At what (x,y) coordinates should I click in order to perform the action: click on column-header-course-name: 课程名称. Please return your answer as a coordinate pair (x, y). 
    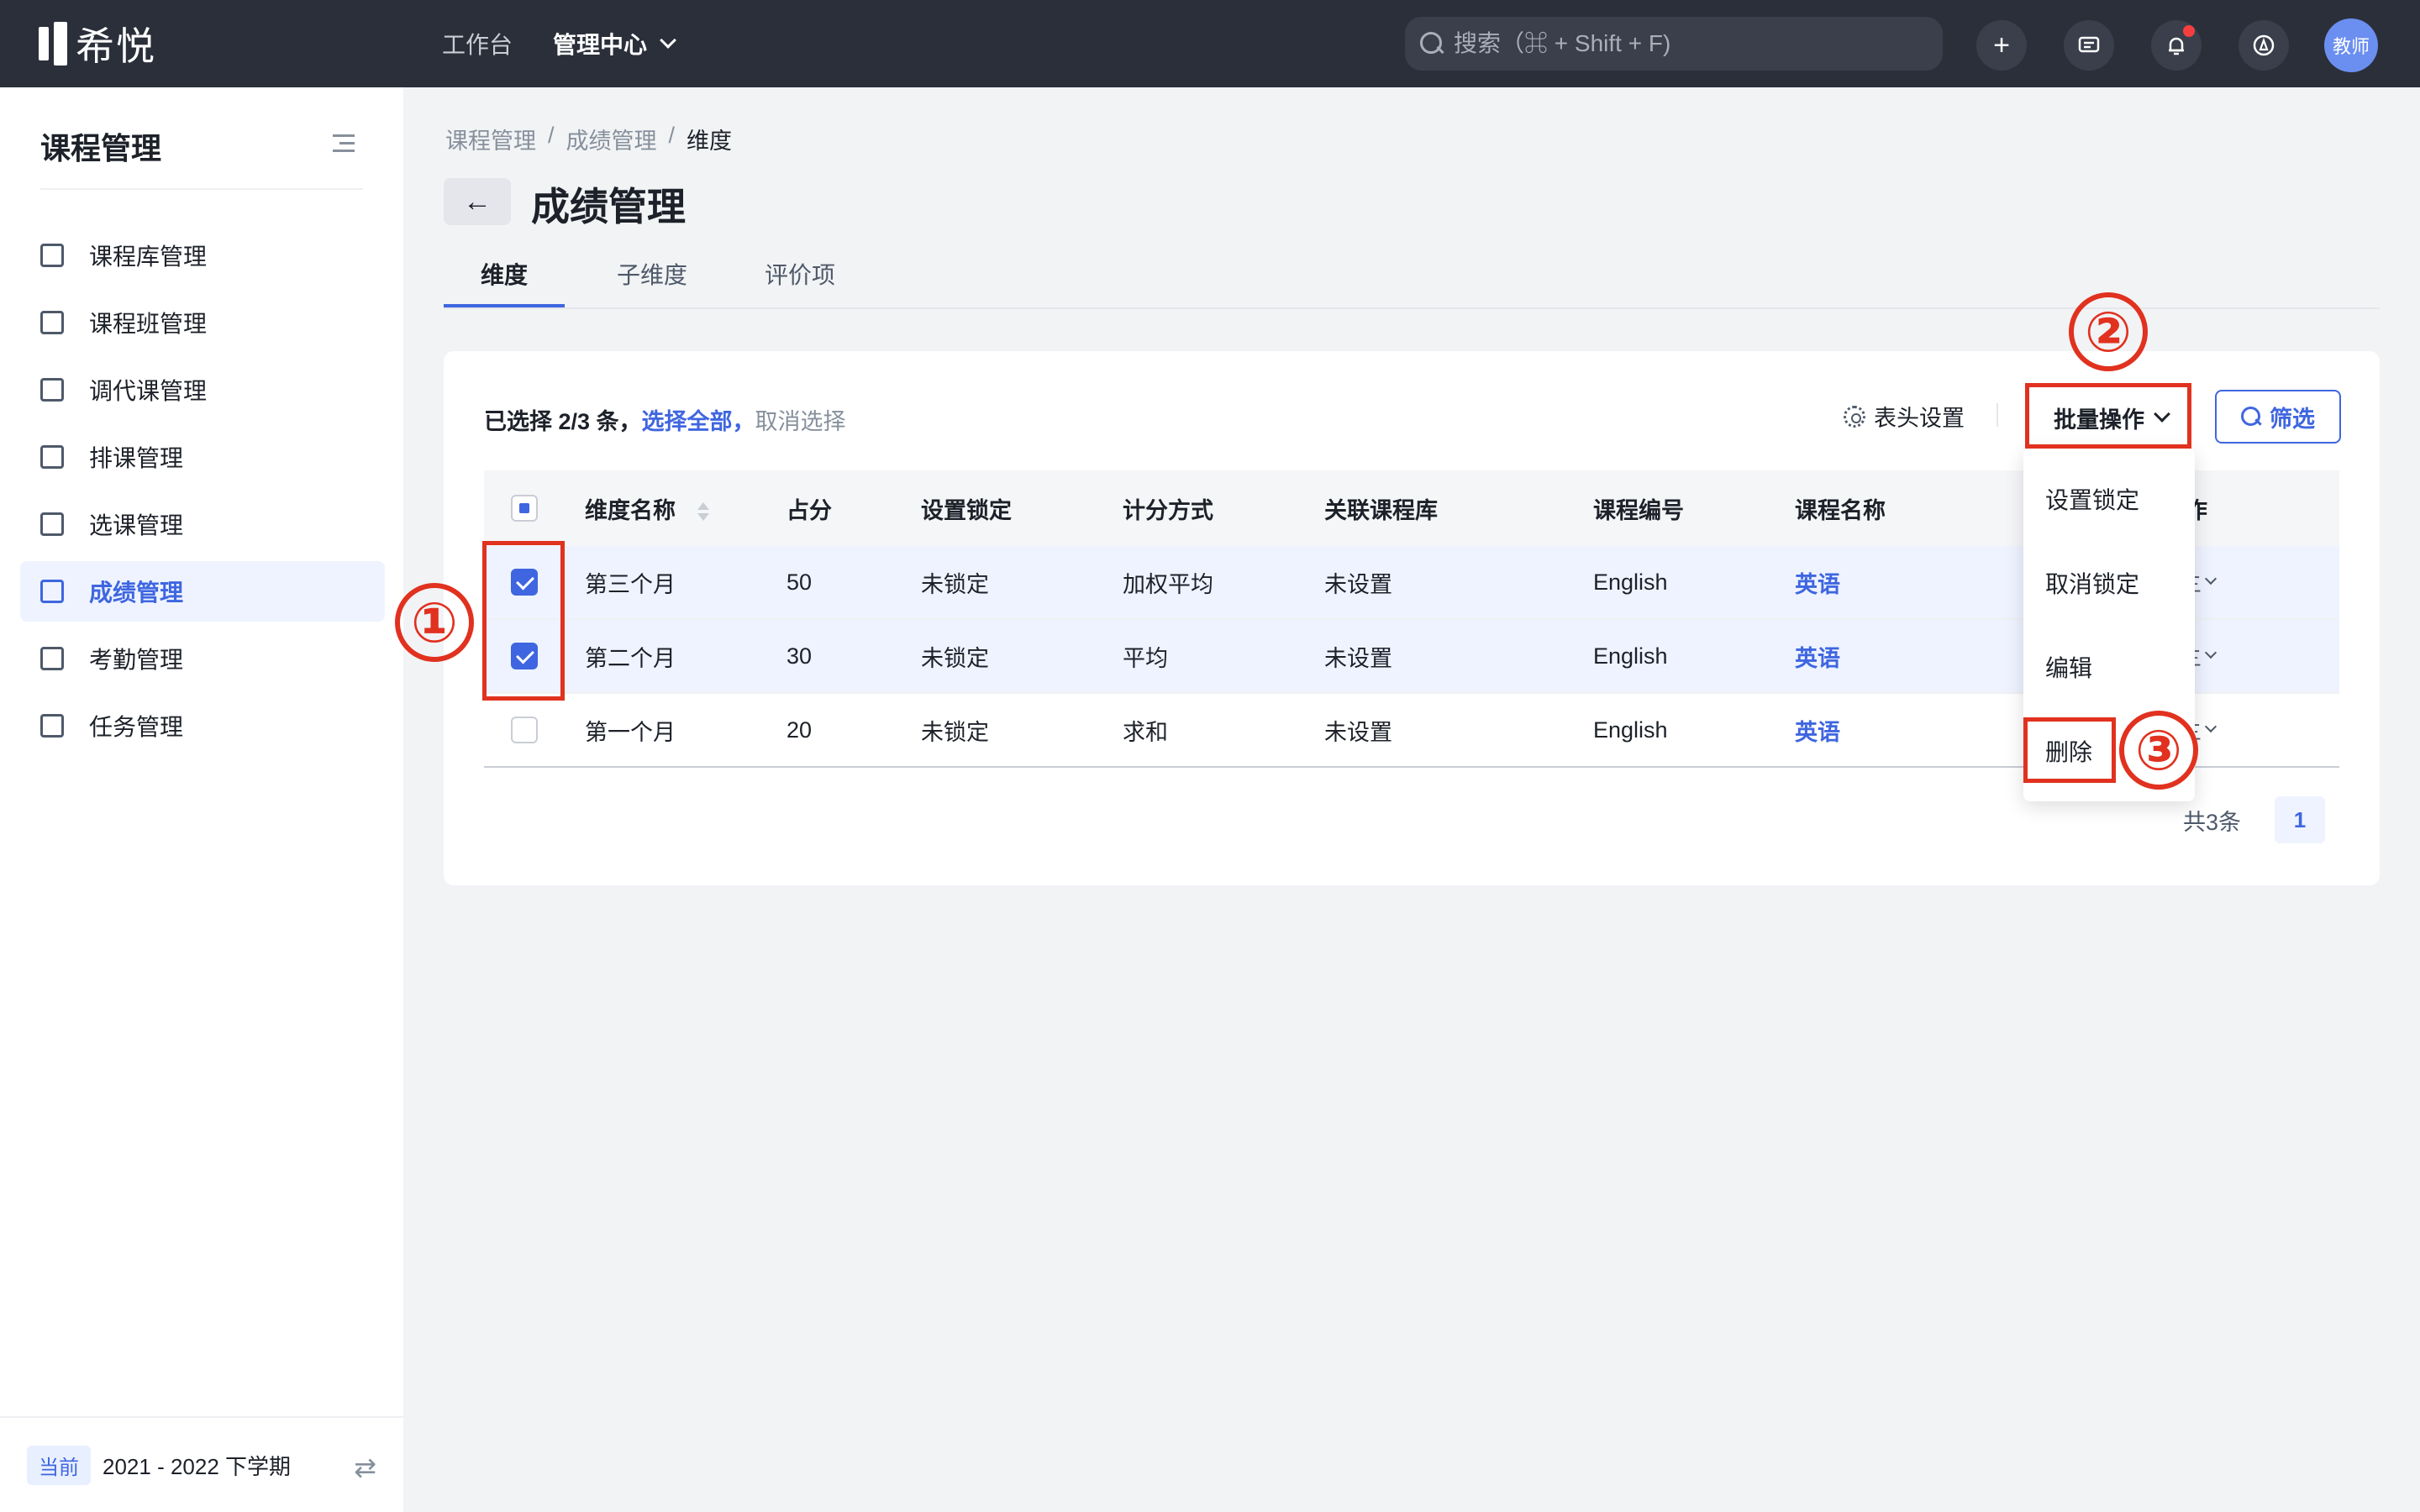
    Looking at the image, I should click on (1841, 510).